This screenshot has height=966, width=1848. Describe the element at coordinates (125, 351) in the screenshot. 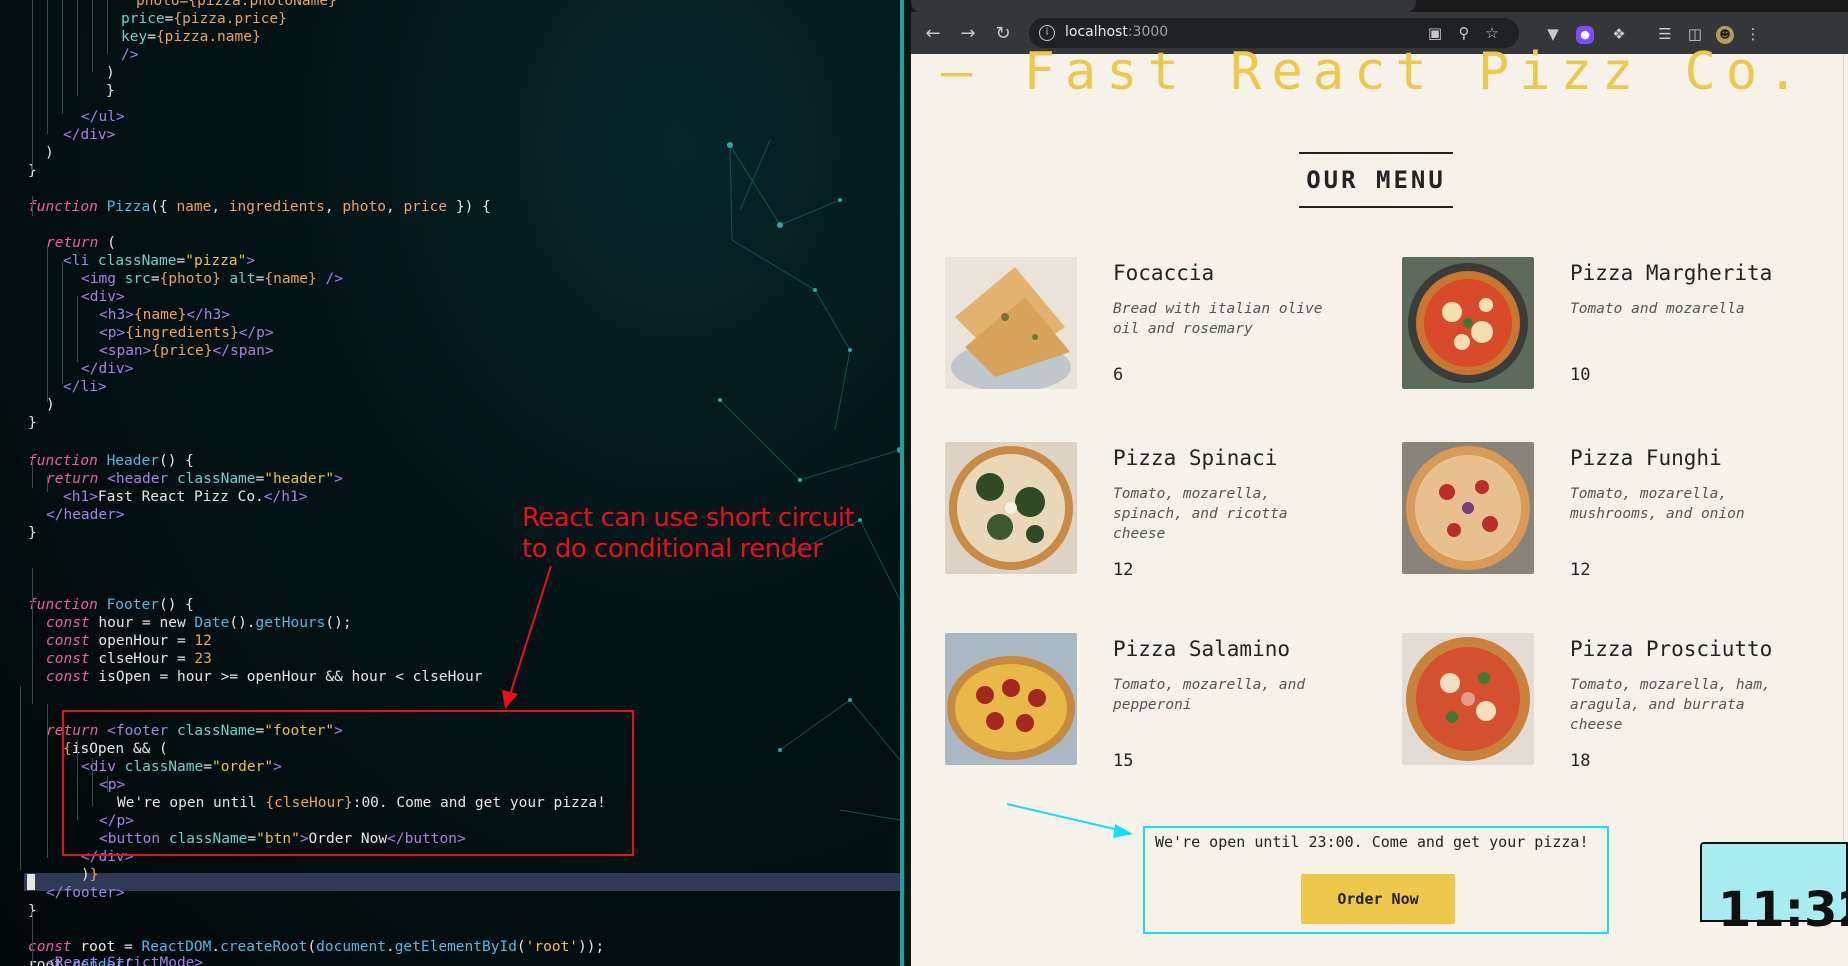

I see `code-token: <span>` at that location.